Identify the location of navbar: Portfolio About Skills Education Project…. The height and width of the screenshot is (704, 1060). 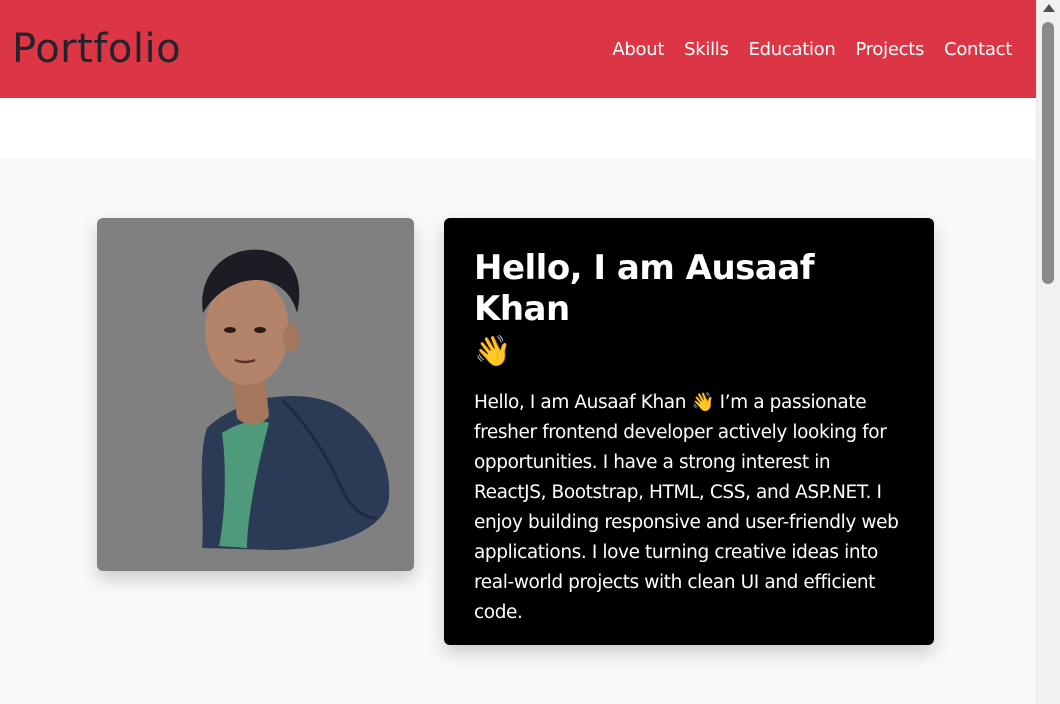
(518, 49).